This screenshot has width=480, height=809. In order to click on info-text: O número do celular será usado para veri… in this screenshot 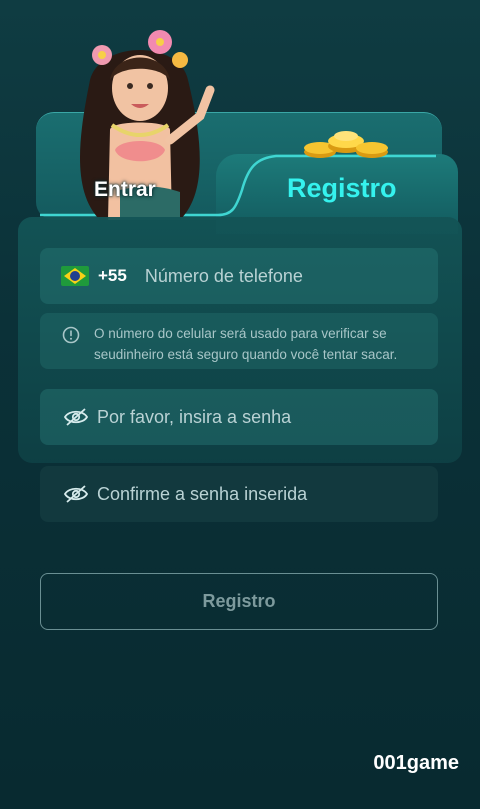, I will do `click(246, 344)`.